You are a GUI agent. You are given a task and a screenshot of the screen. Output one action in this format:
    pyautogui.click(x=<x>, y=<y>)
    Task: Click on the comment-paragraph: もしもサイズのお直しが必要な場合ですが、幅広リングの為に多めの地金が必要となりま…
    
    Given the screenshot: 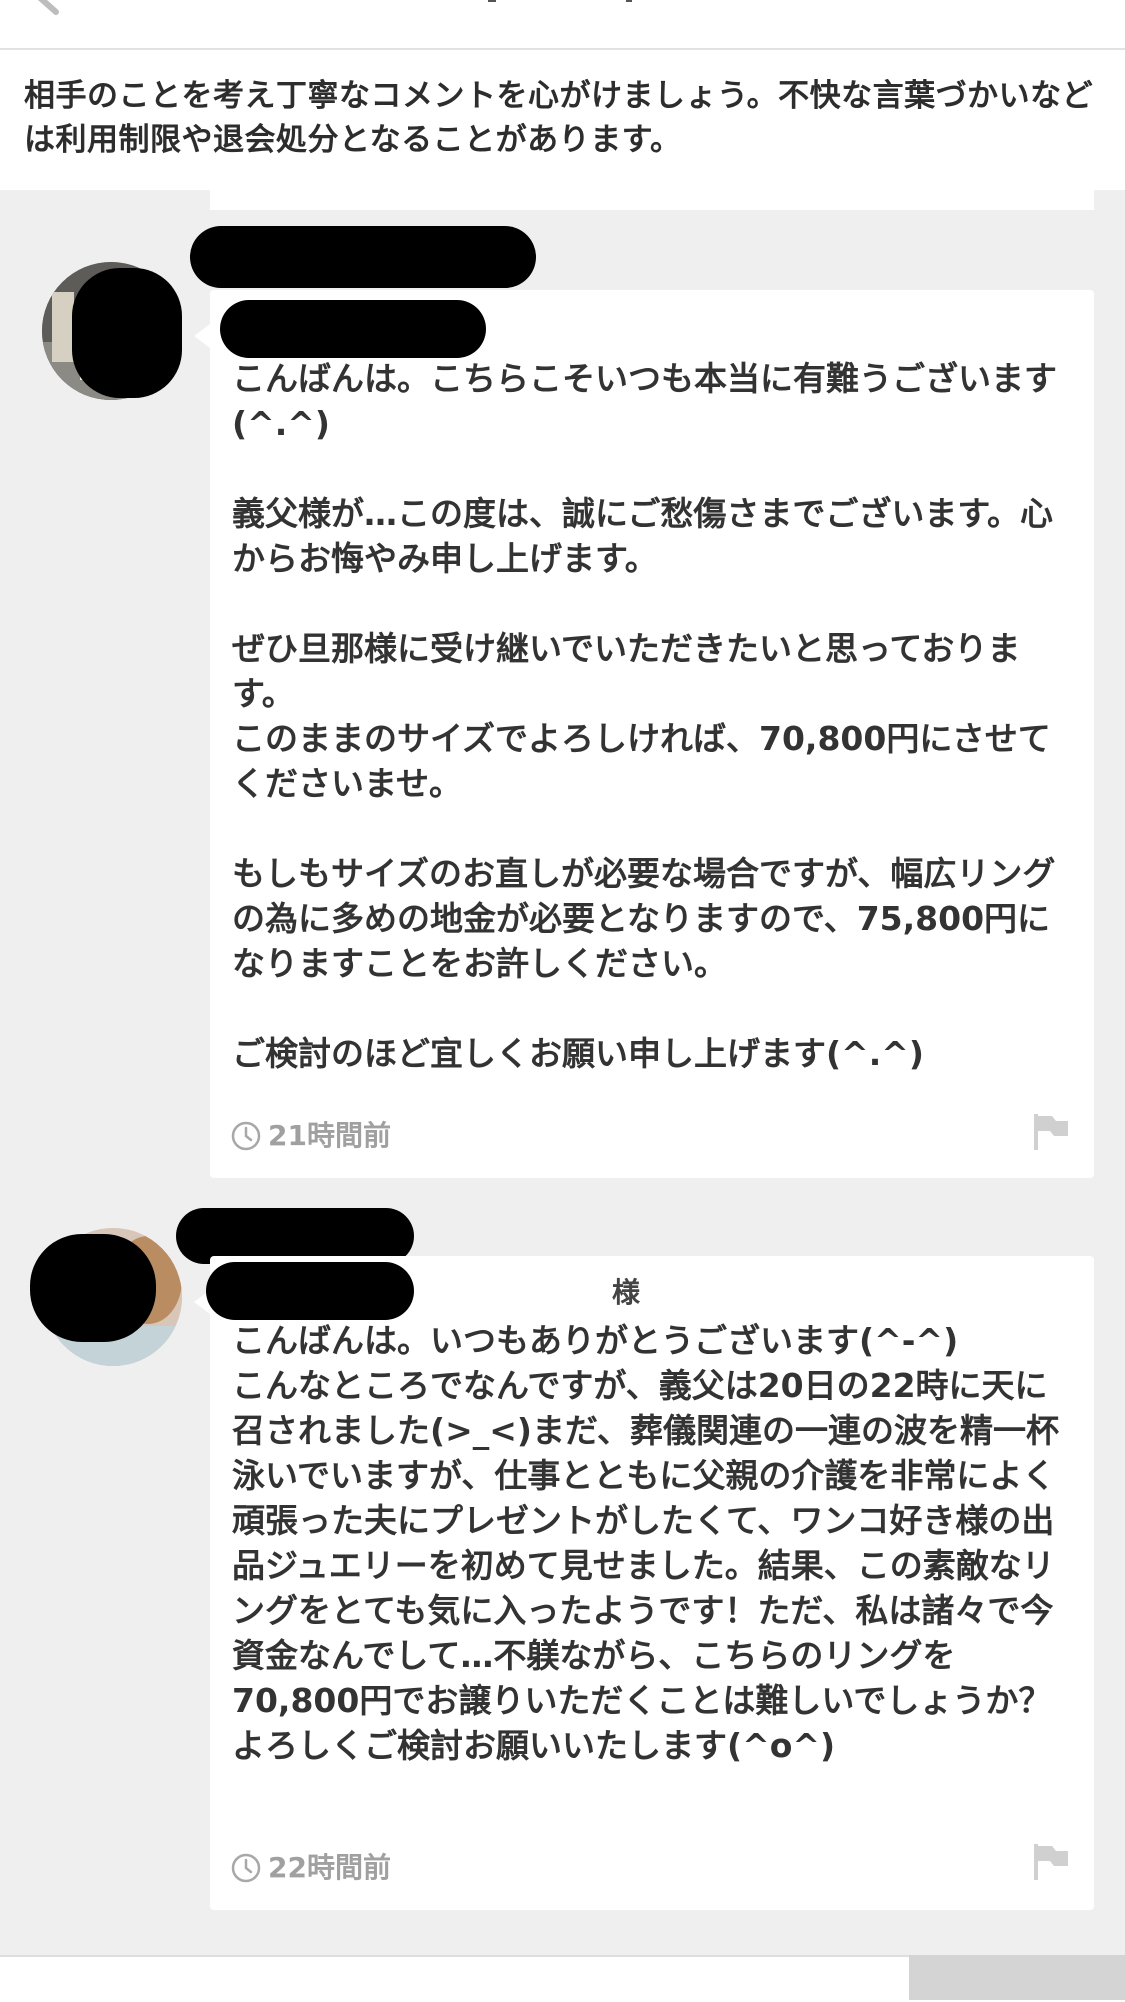 What is the action you would take?
    pyautogui.click(x=644, y=918)
    